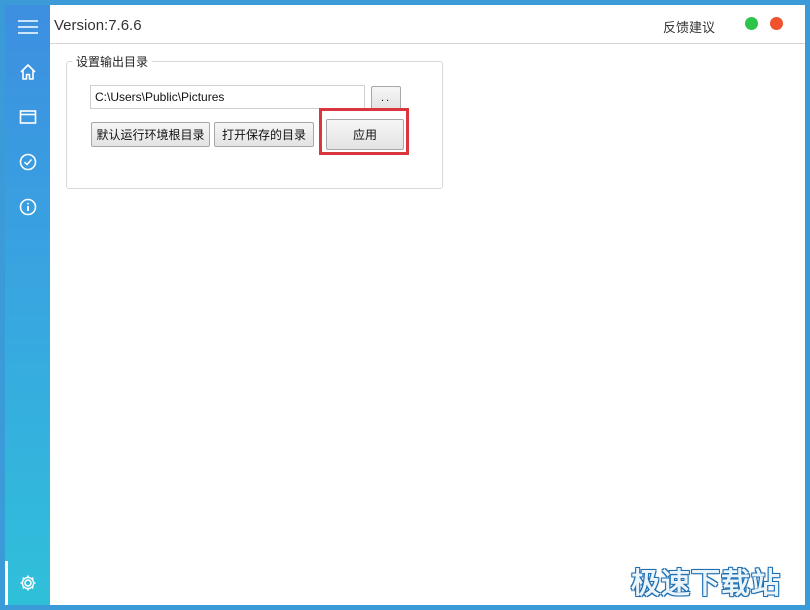 This screenshot has width=810, height=610. I want to click on info-icon, so click(27, 207).